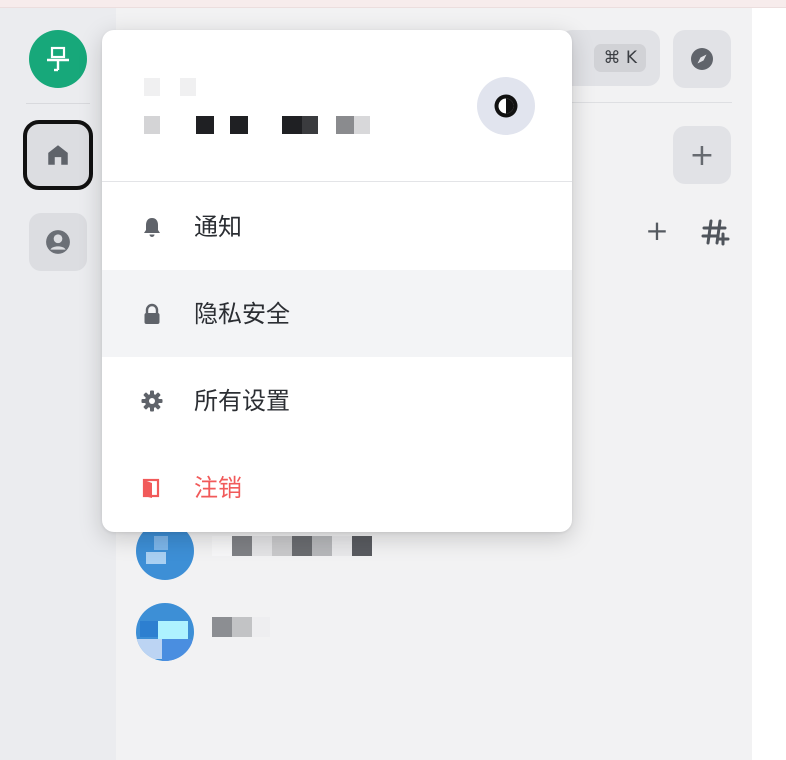  I want to click on menu-item-all-settings: 所有设置, so click(337, 400).